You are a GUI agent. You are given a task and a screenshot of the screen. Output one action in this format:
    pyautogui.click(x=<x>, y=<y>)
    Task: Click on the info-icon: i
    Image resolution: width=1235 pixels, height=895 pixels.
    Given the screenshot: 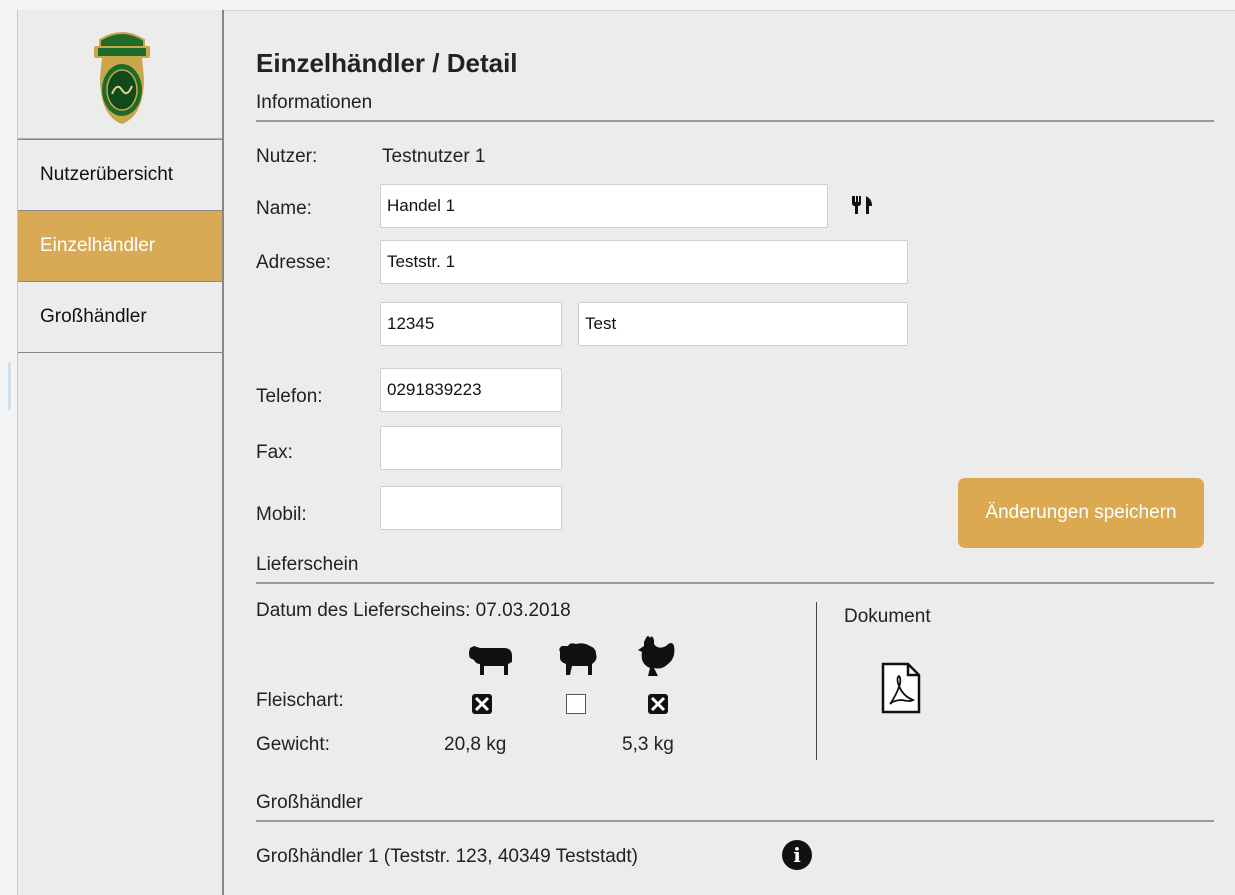 What is the action you would take?
    pyautogui.click(x=797, y=855)
    